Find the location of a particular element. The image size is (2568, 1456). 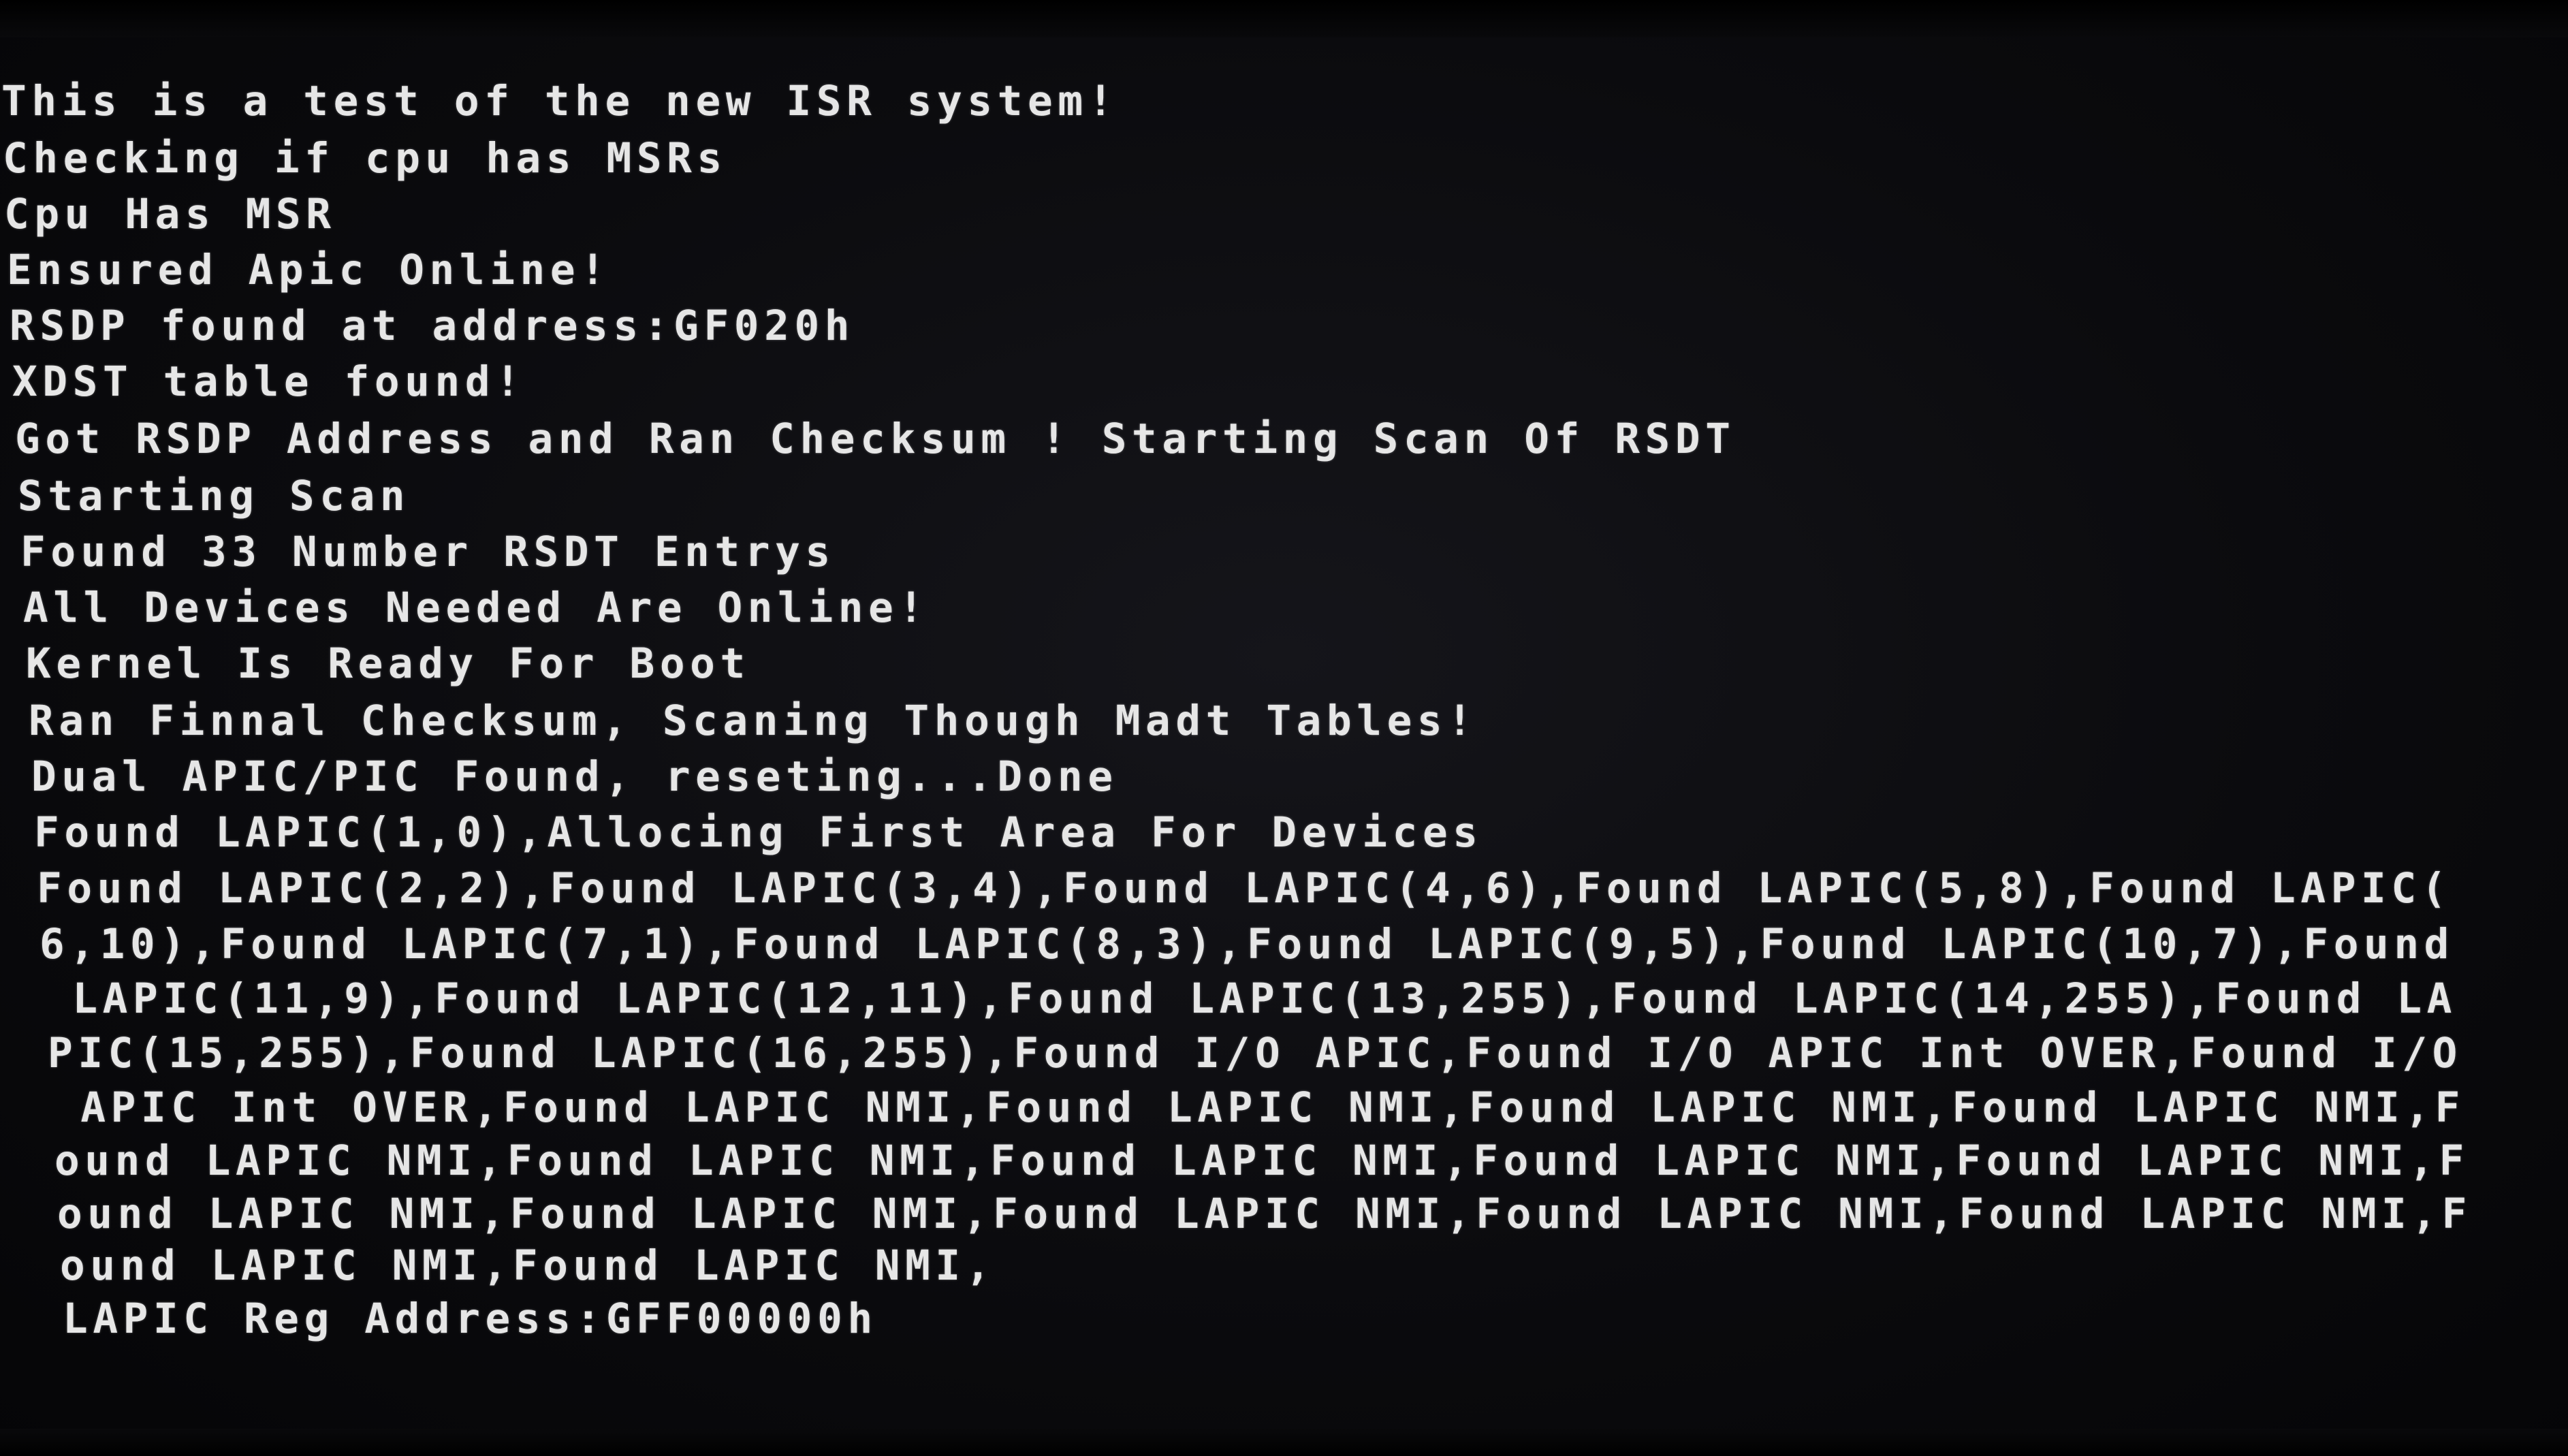

console-line: Found 33 Number RSDT Entrys is located at coordinates (428, 552).